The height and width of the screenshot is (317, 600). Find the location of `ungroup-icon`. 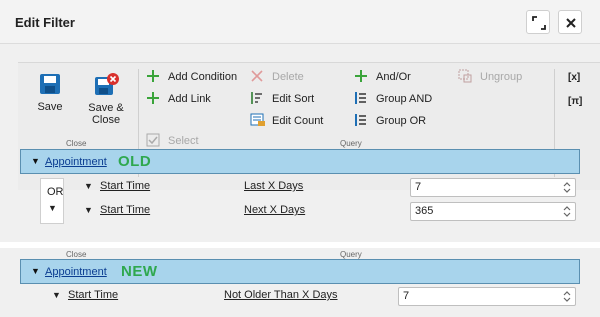

ungroup-icon is located at coordinates (466, 77).